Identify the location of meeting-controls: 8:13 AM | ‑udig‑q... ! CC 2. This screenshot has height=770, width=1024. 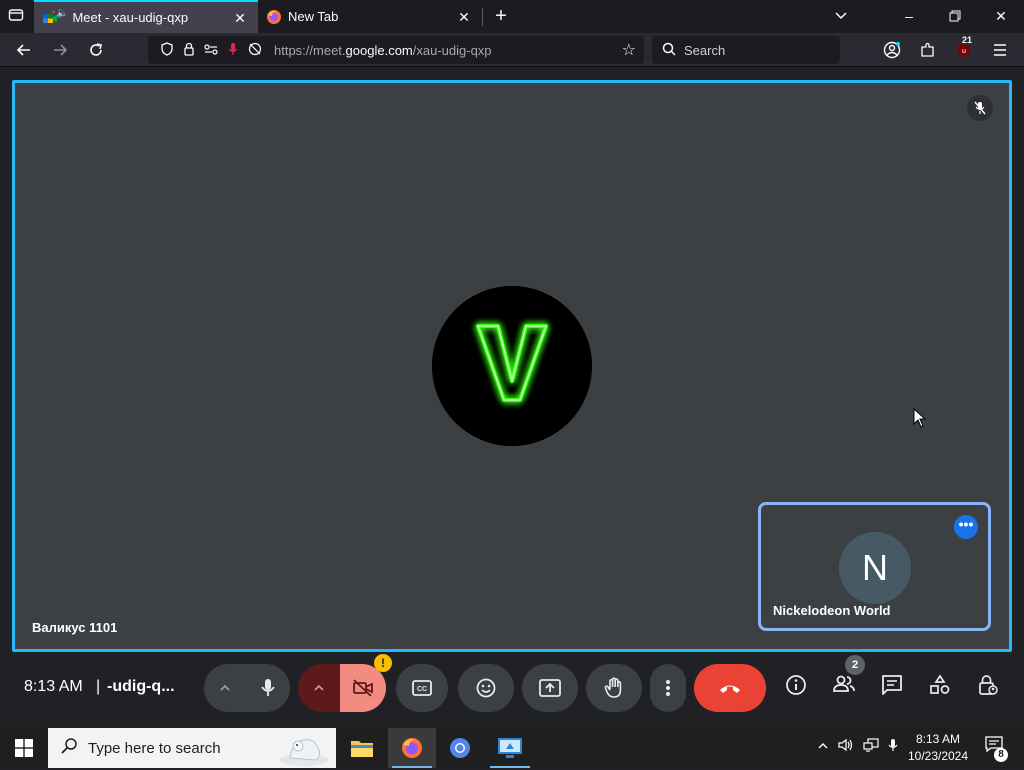
(512, 688).